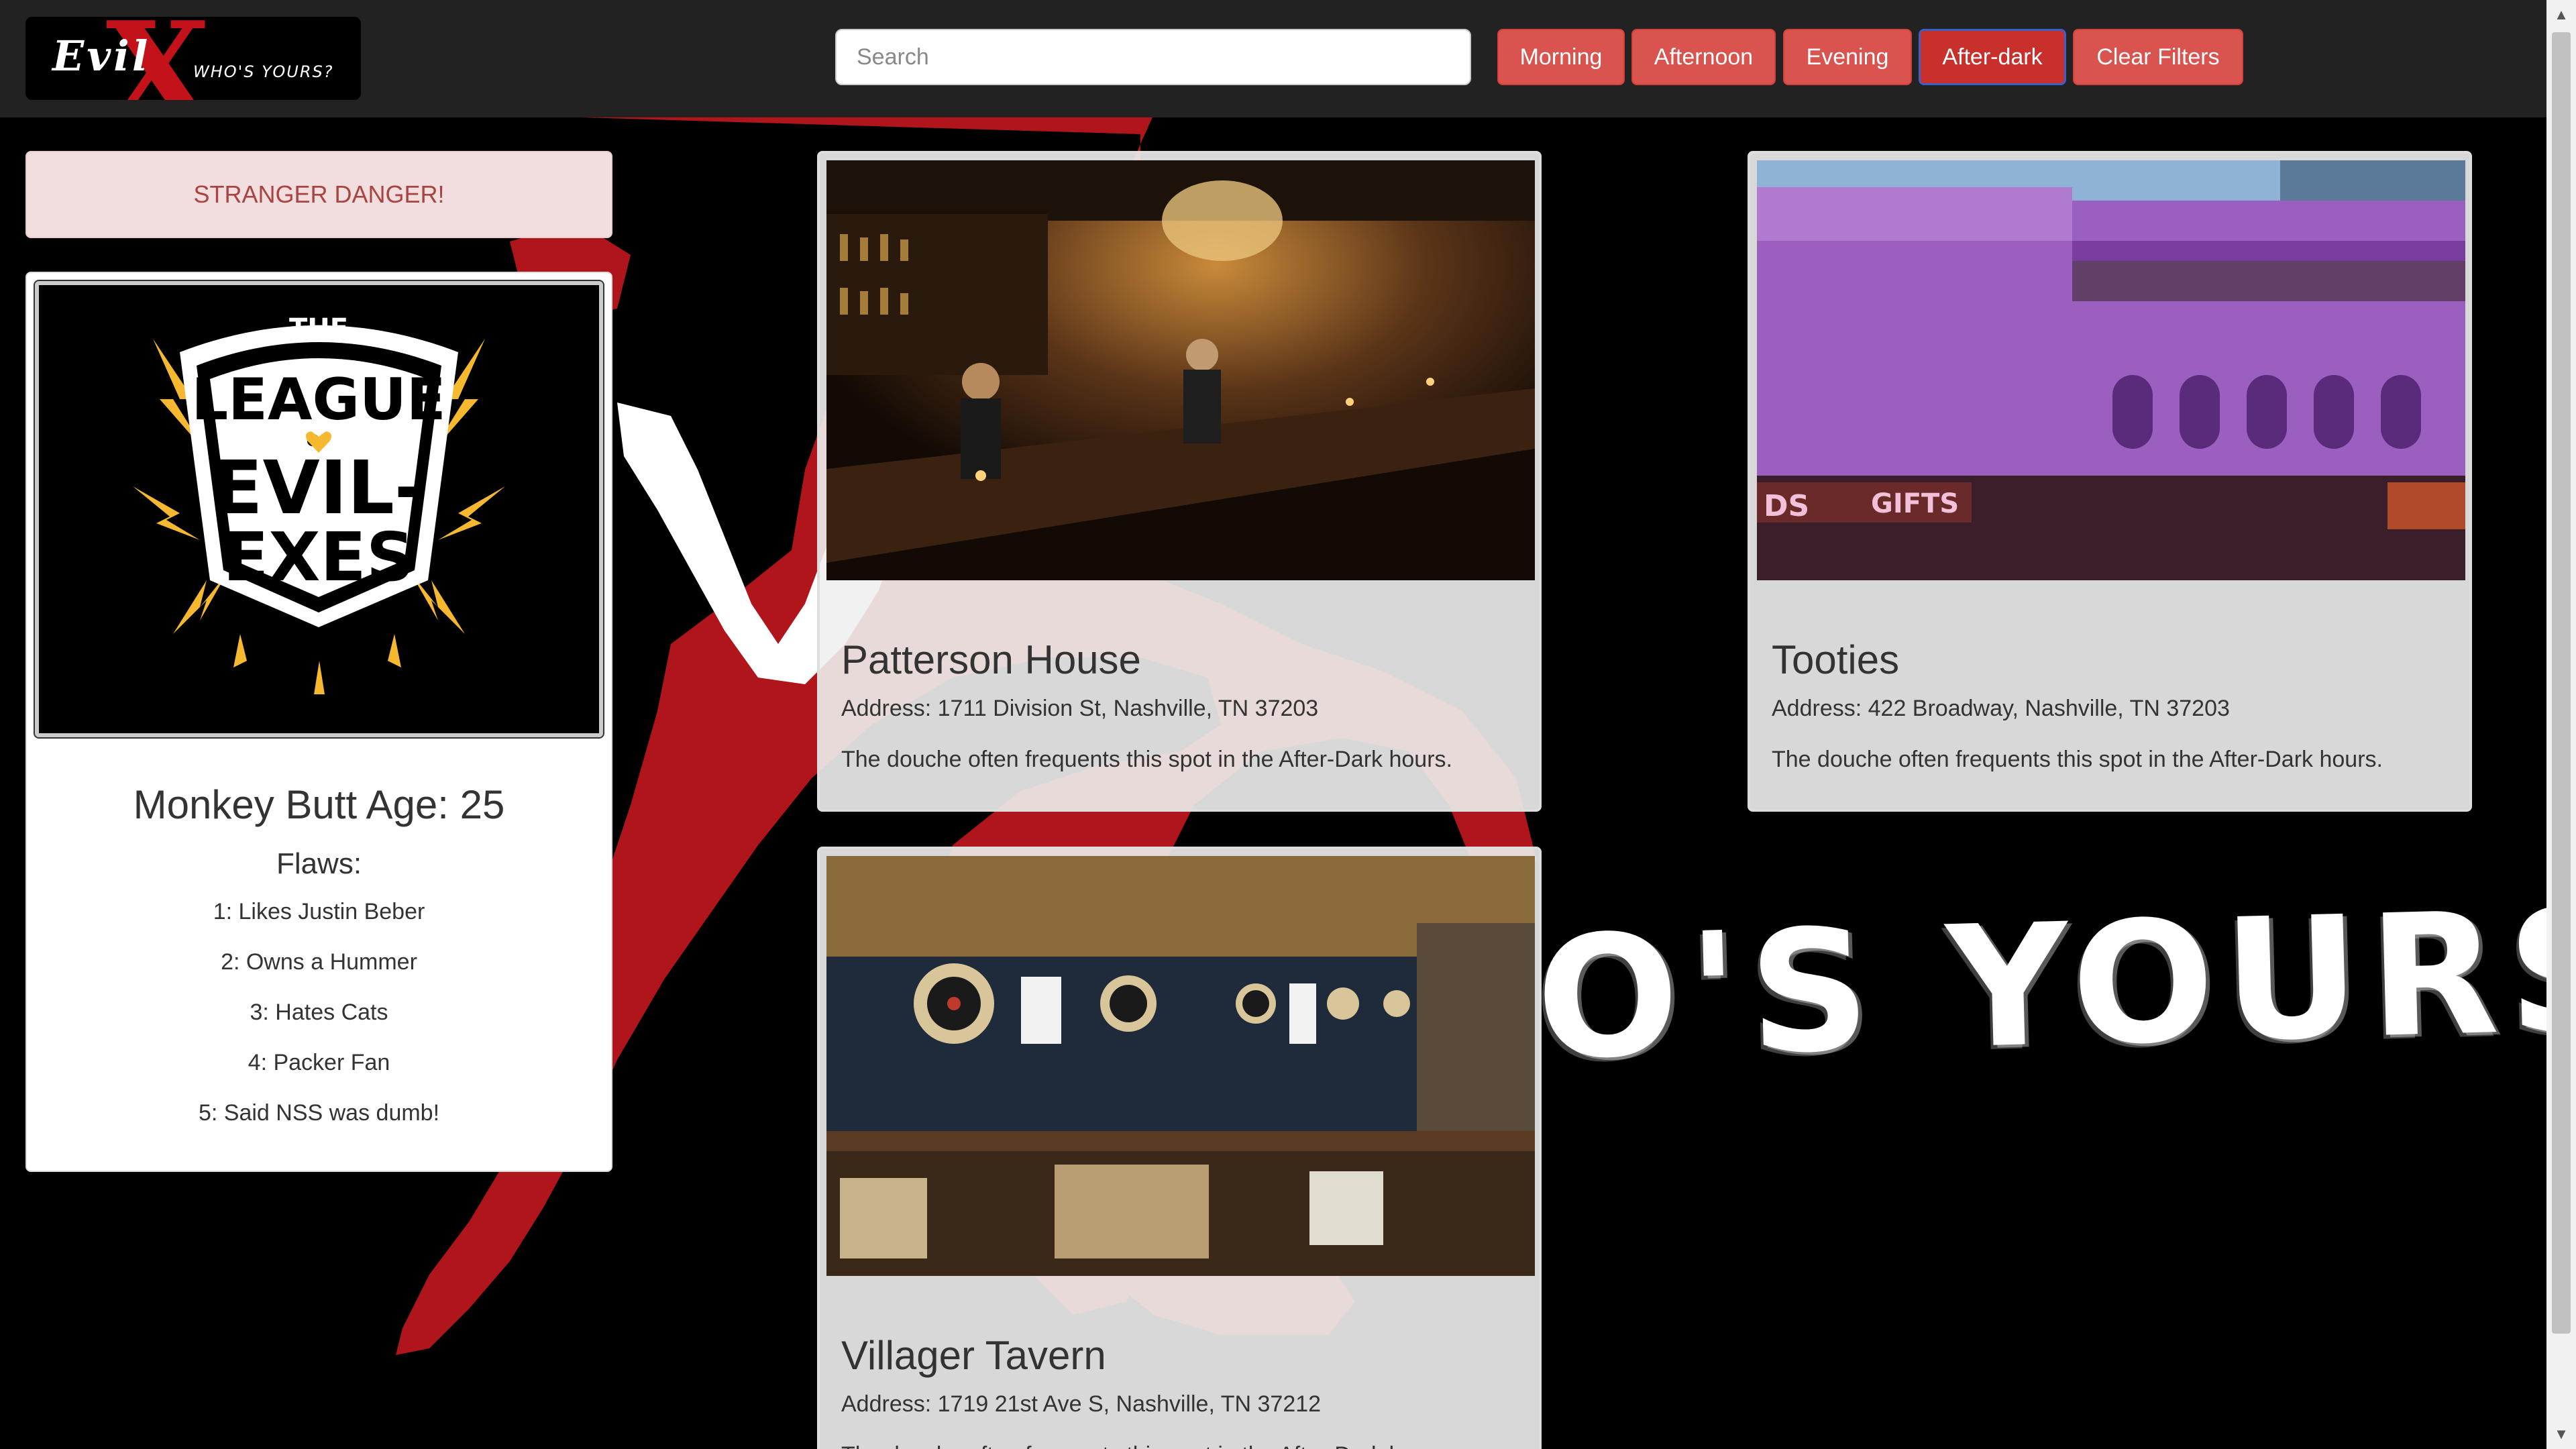 The height and width of the screenshot is (1449, 2576). What do you see at coordinates (1915, 503) in the screenshot?
I see `svg-text: GIFTS` at bounding box center [1915, 503].